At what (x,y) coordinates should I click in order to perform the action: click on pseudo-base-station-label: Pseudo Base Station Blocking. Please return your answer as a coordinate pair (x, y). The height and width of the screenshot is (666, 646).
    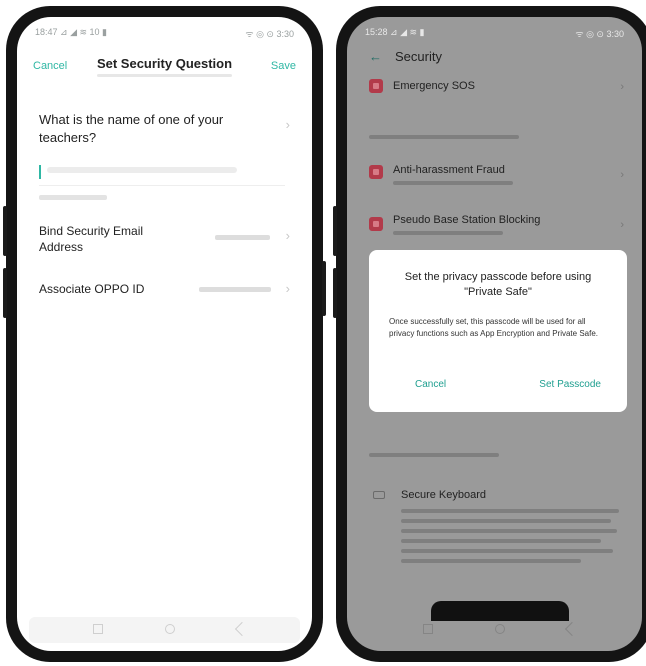
    Looking at the image, I should click on (466, 220).